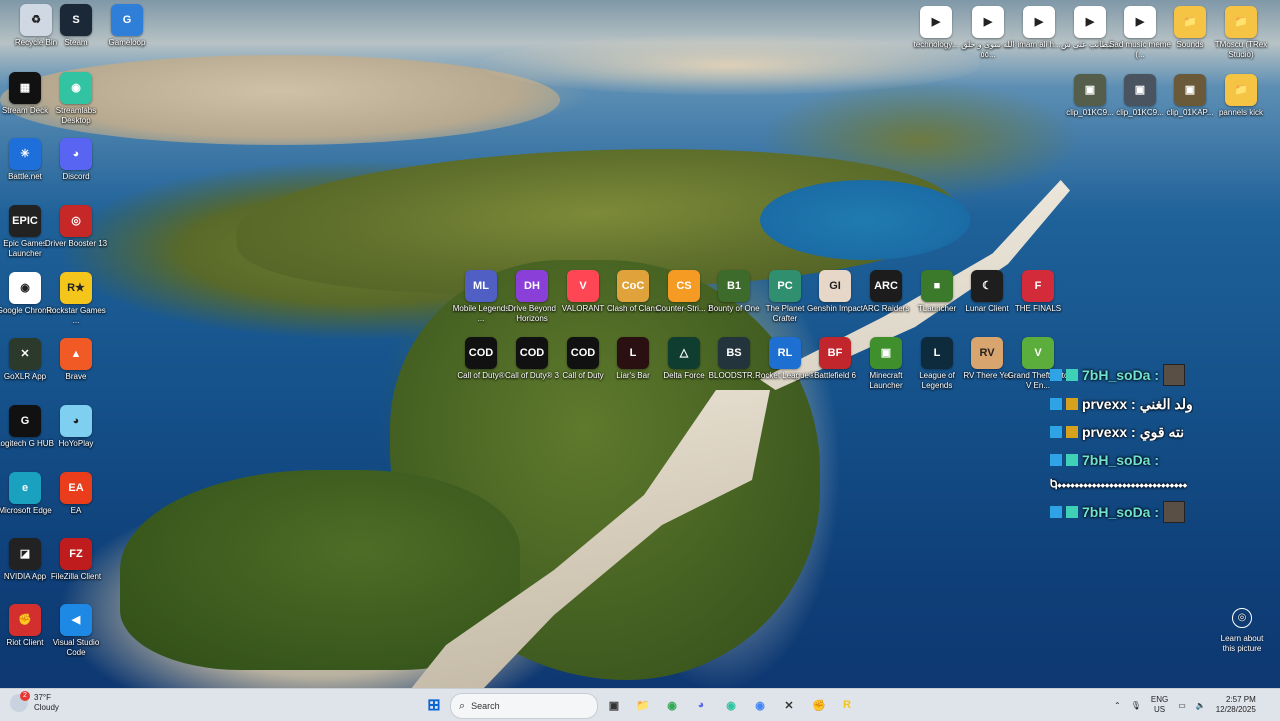 This screenshot has width=1280, height=721. Describe the element at coordinates (1136, 705) in the screenshot. I see `microphone-icon: 🎙` at that location.